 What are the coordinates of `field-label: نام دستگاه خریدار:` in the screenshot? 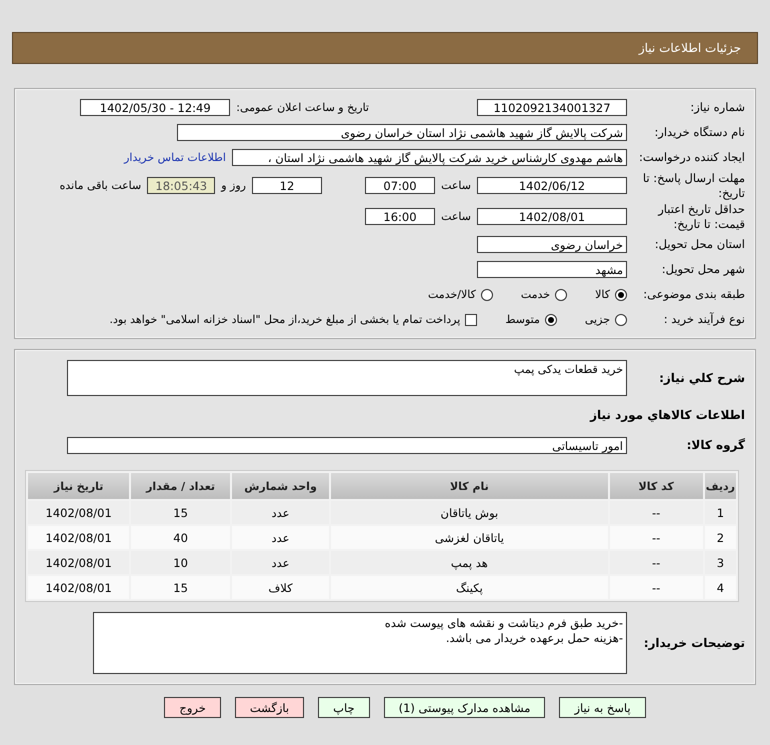 It's located at (699, 132).